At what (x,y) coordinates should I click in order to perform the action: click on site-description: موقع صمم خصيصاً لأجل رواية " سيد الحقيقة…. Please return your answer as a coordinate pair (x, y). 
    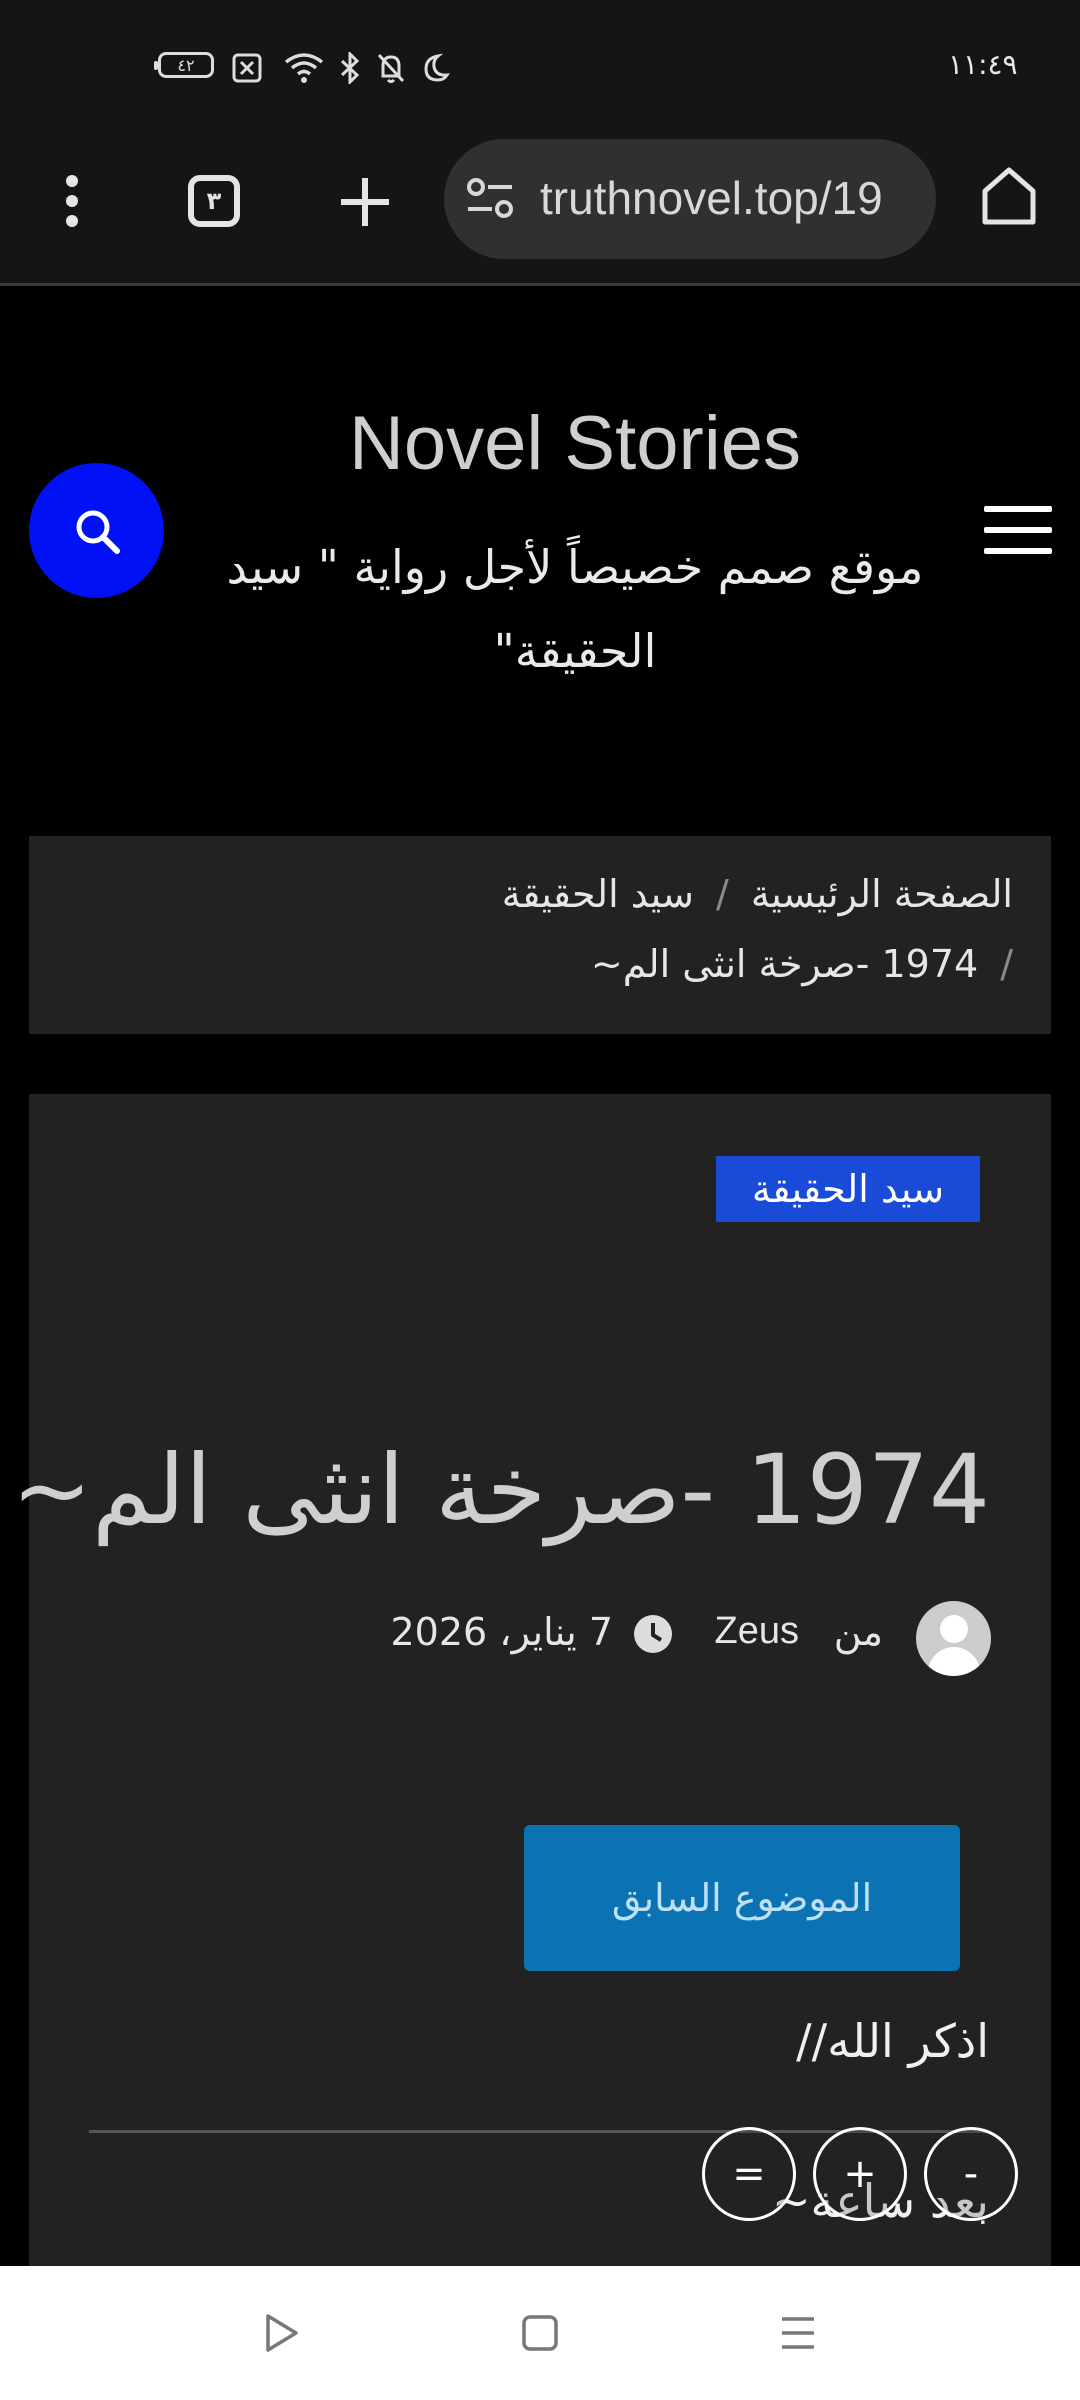
    Looking at the image, I should click on (575, 609).